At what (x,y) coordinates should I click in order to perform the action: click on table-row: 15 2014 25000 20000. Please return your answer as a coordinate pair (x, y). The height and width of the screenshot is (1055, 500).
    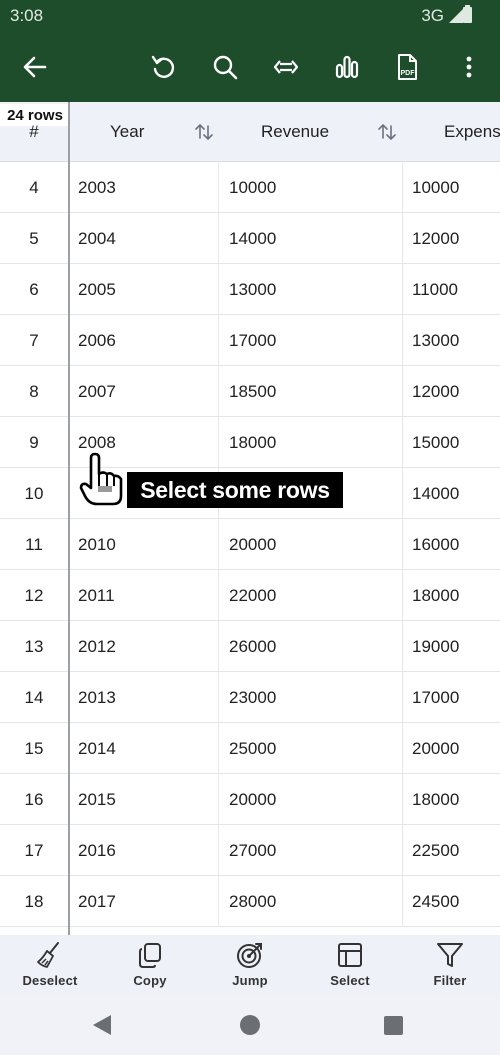
    Looking at the image, I should click on (250, 748).